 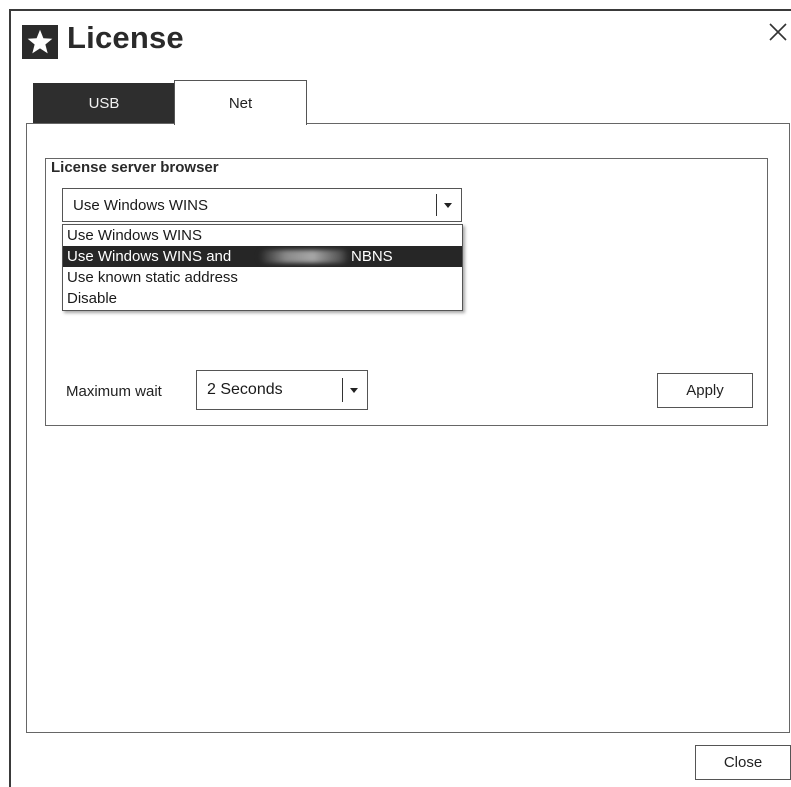 I want to click on license-server-browser-select: Use Windows WINS, so click(x=262, y=205).